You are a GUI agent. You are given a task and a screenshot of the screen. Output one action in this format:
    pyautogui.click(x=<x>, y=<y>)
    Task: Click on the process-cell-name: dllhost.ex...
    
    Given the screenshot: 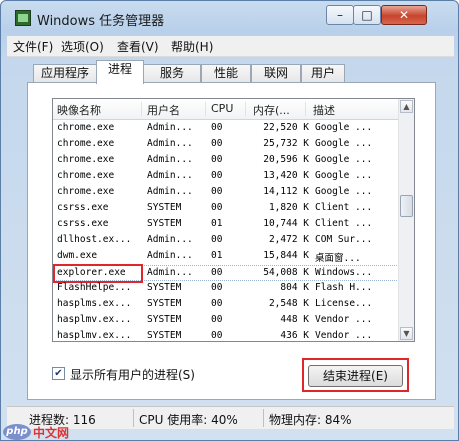 What is the action you would take?
    pyautogui.click(x=94, y=239)
    